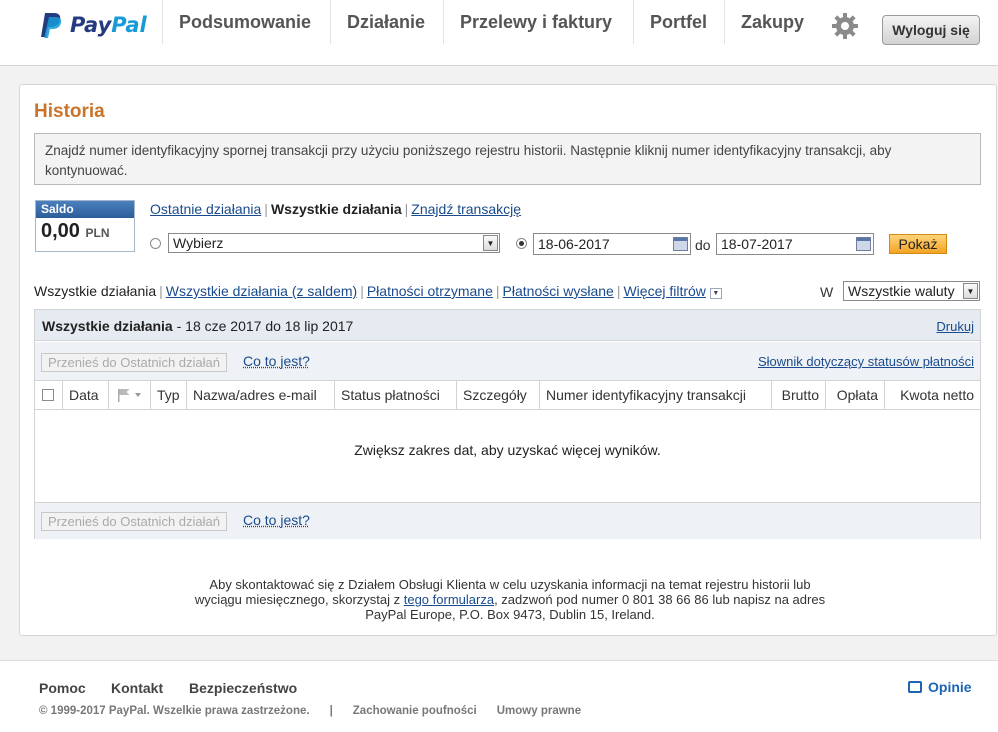 The image size is (998, 732). I want to click on gear-icon, so click(845, 26).